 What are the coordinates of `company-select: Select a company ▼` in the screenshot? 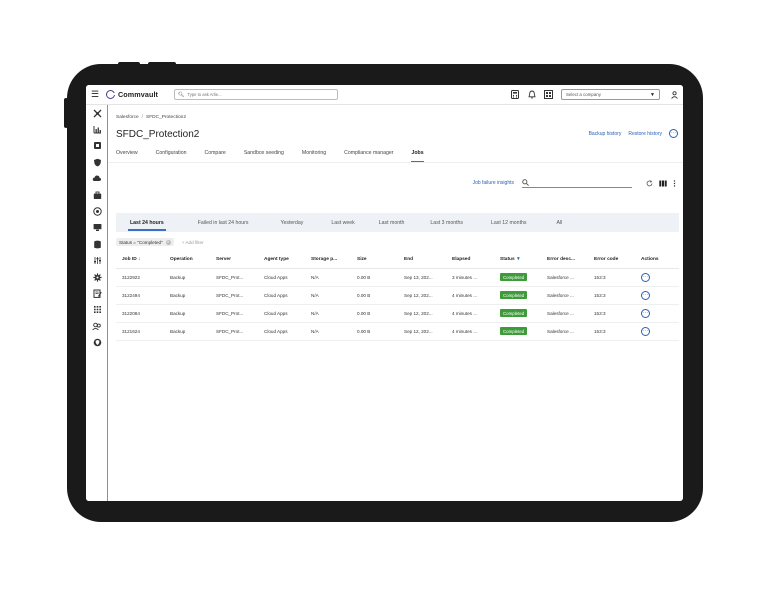 It's located at (610, 94).